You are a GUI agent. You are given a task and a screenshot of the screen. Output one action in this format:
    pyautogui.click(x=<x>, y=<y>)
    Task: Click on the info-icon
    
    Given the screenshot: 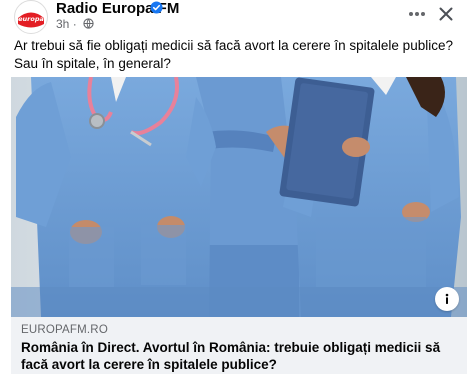 What is the action you would take?
    pyautogui.click(x=447, y=298)
    